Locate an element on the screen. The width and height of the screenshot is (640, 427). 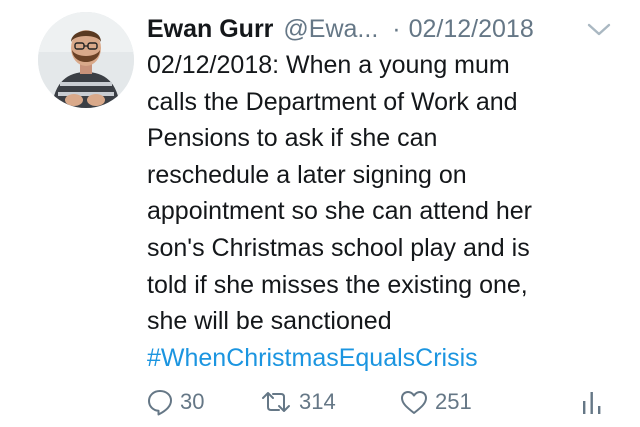
analytics-button is located at coordinates (595, 402).